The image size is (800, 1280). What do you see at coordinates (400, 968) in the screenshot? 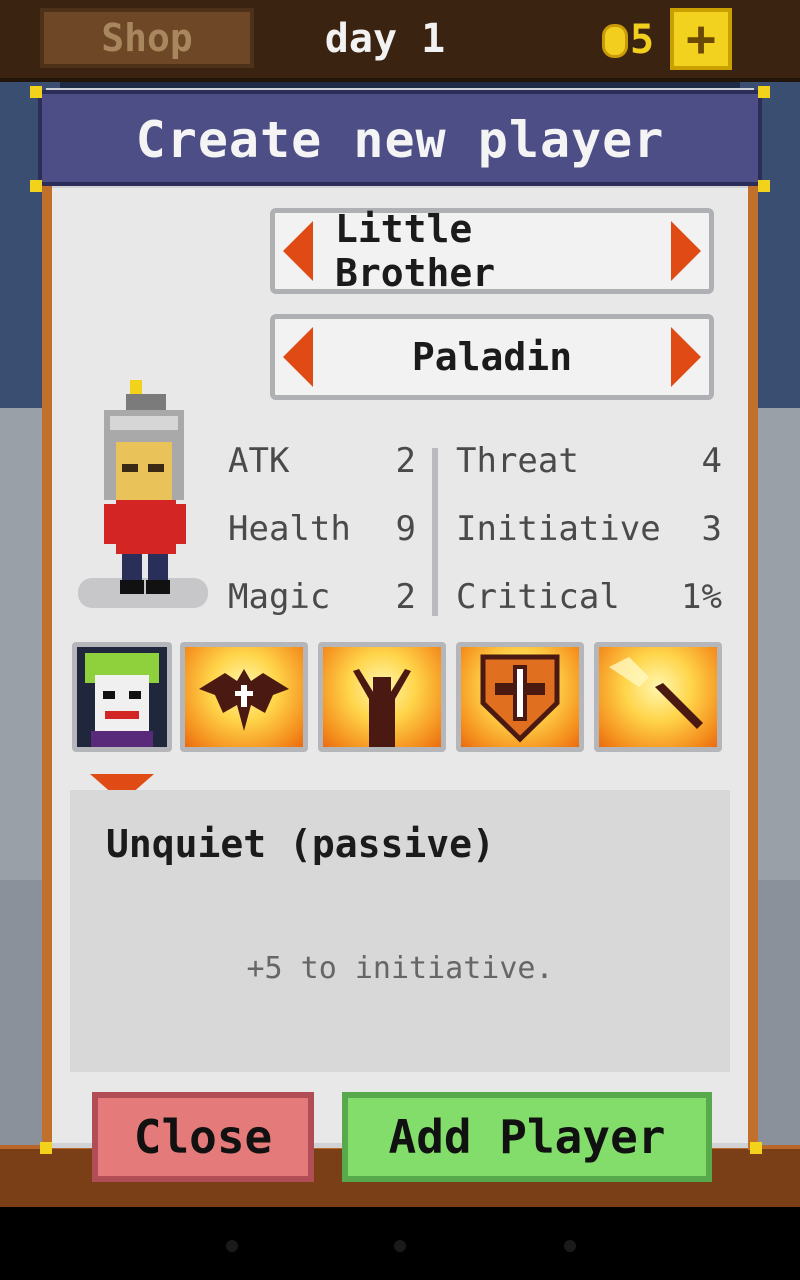
I see `skill-description: +5 to initiative.` at bounding box center [400, 968].